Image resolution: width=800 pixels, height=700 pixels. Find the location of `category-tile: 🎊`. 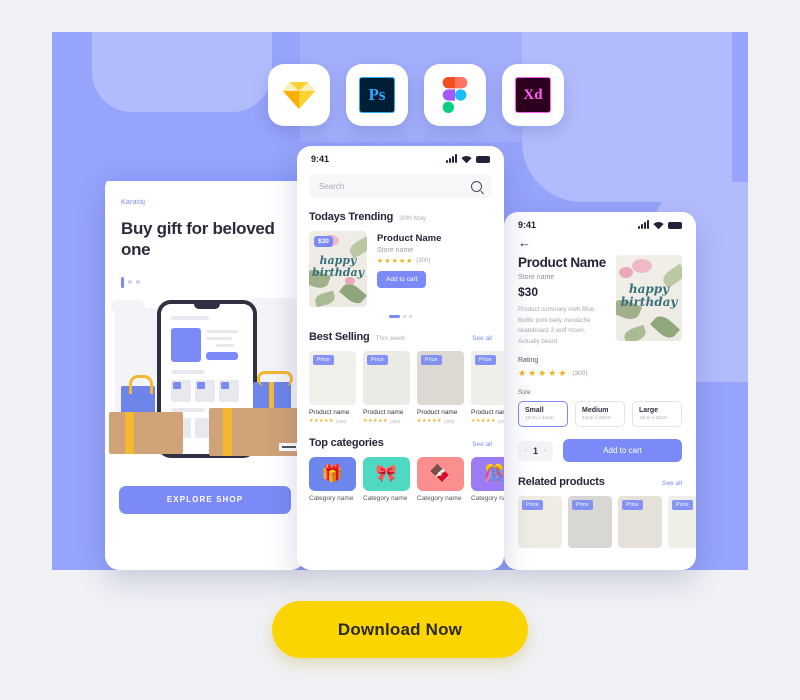

category-tile: 🎊 is located at coordinates (487, 474).